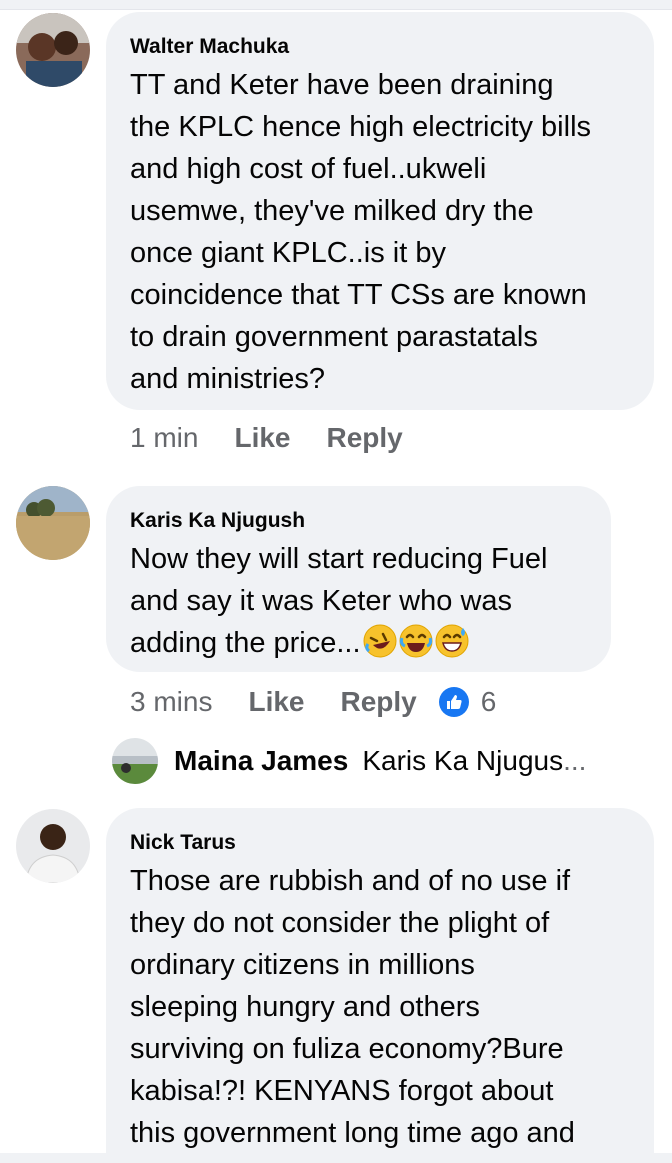 Image resolution: width=672 pixels, height=1163 pixels. Describe the element at coordinates (452, 641) in the screenshot. I see `grinning-sweat-emoji` at that location.